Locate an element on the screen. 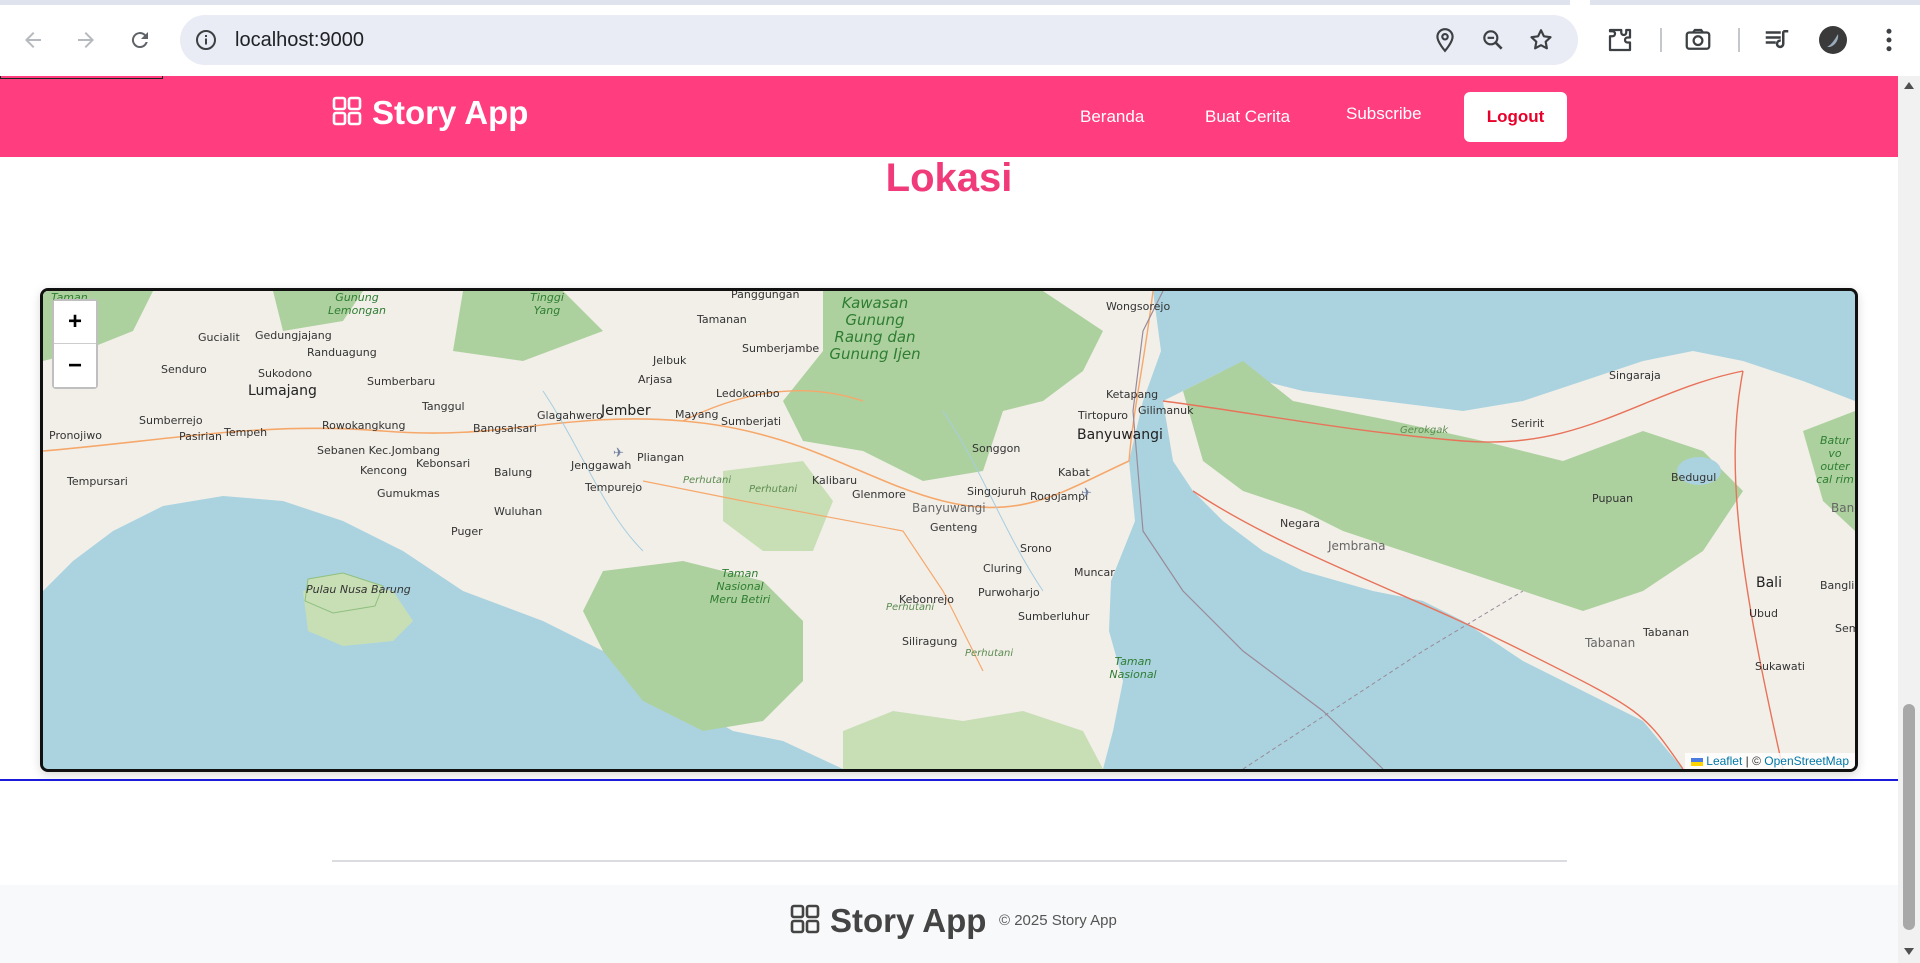 This screenshot has height=963, width=1920. map-label: Randuagung is located at coordinates (342, 352).